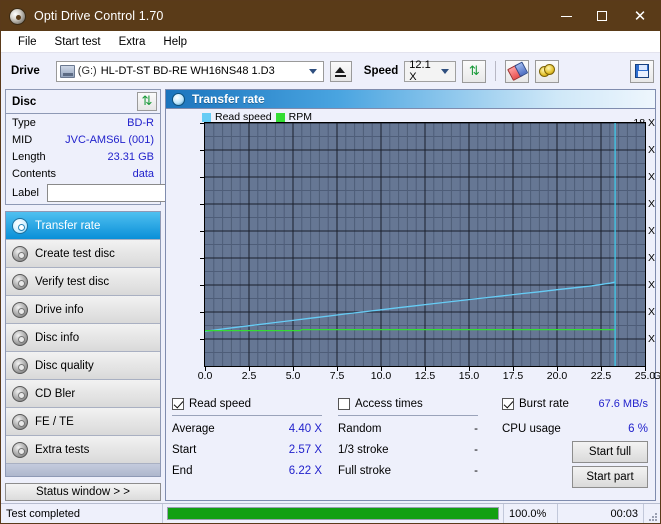  I want to click on x-tick-label: 20.0, so click(557, 376).